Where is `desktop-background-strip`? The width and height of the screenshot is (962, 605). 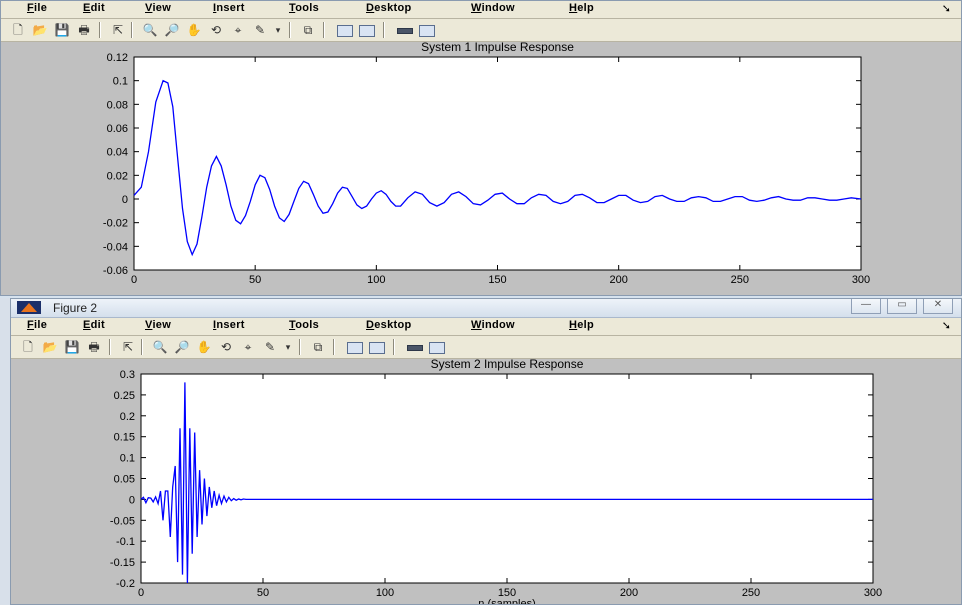 desktop-background-strip is located at coordinates (5, 451).